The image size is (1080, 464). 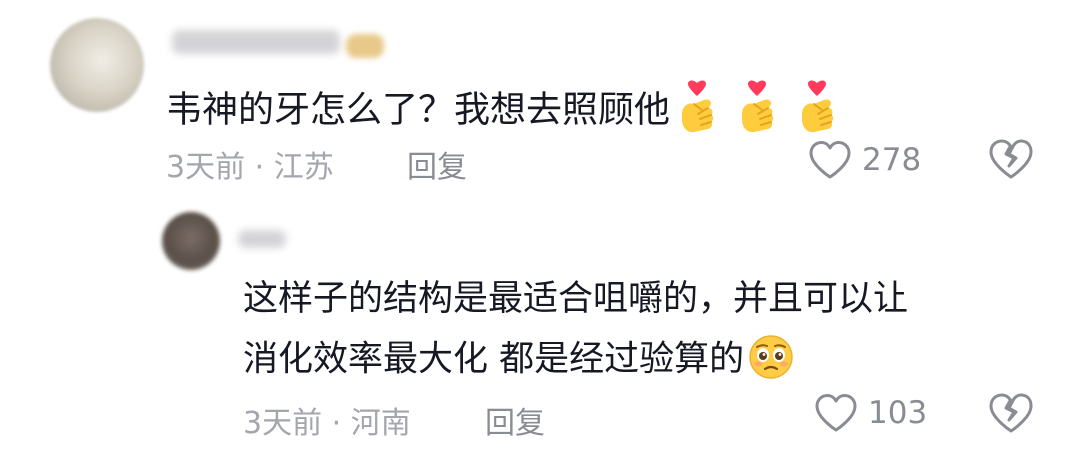 I want to click on reply-dislike-button, so click(x=1011, y=415).